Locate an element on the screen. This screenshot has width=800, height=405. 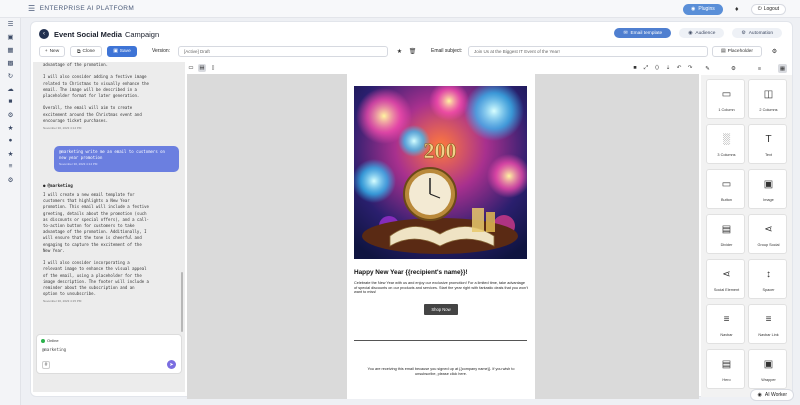
tab-audience: ◉ Audience is located at coordinates (702, 33).